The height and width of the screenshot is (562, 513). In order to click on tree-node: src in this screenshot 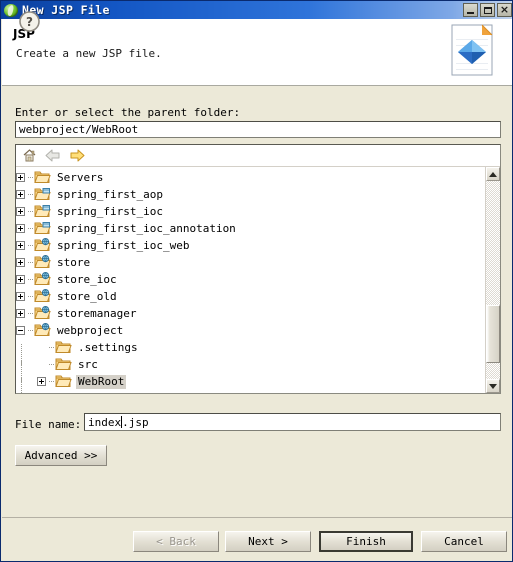, I will do `click(251, 369)`.